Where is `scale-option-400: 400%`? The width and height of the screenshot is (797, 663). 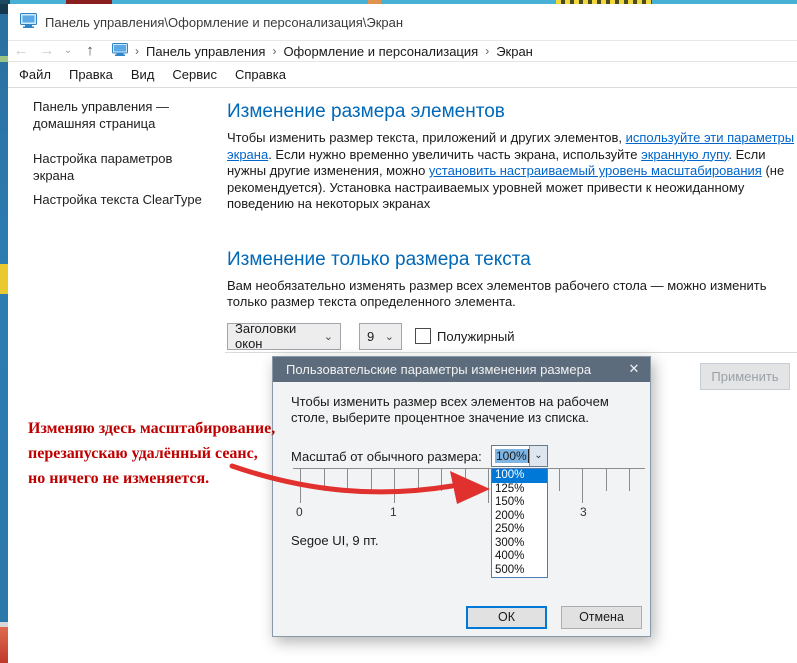 scale-option-400: 400% is located at coordinates (519, 557).